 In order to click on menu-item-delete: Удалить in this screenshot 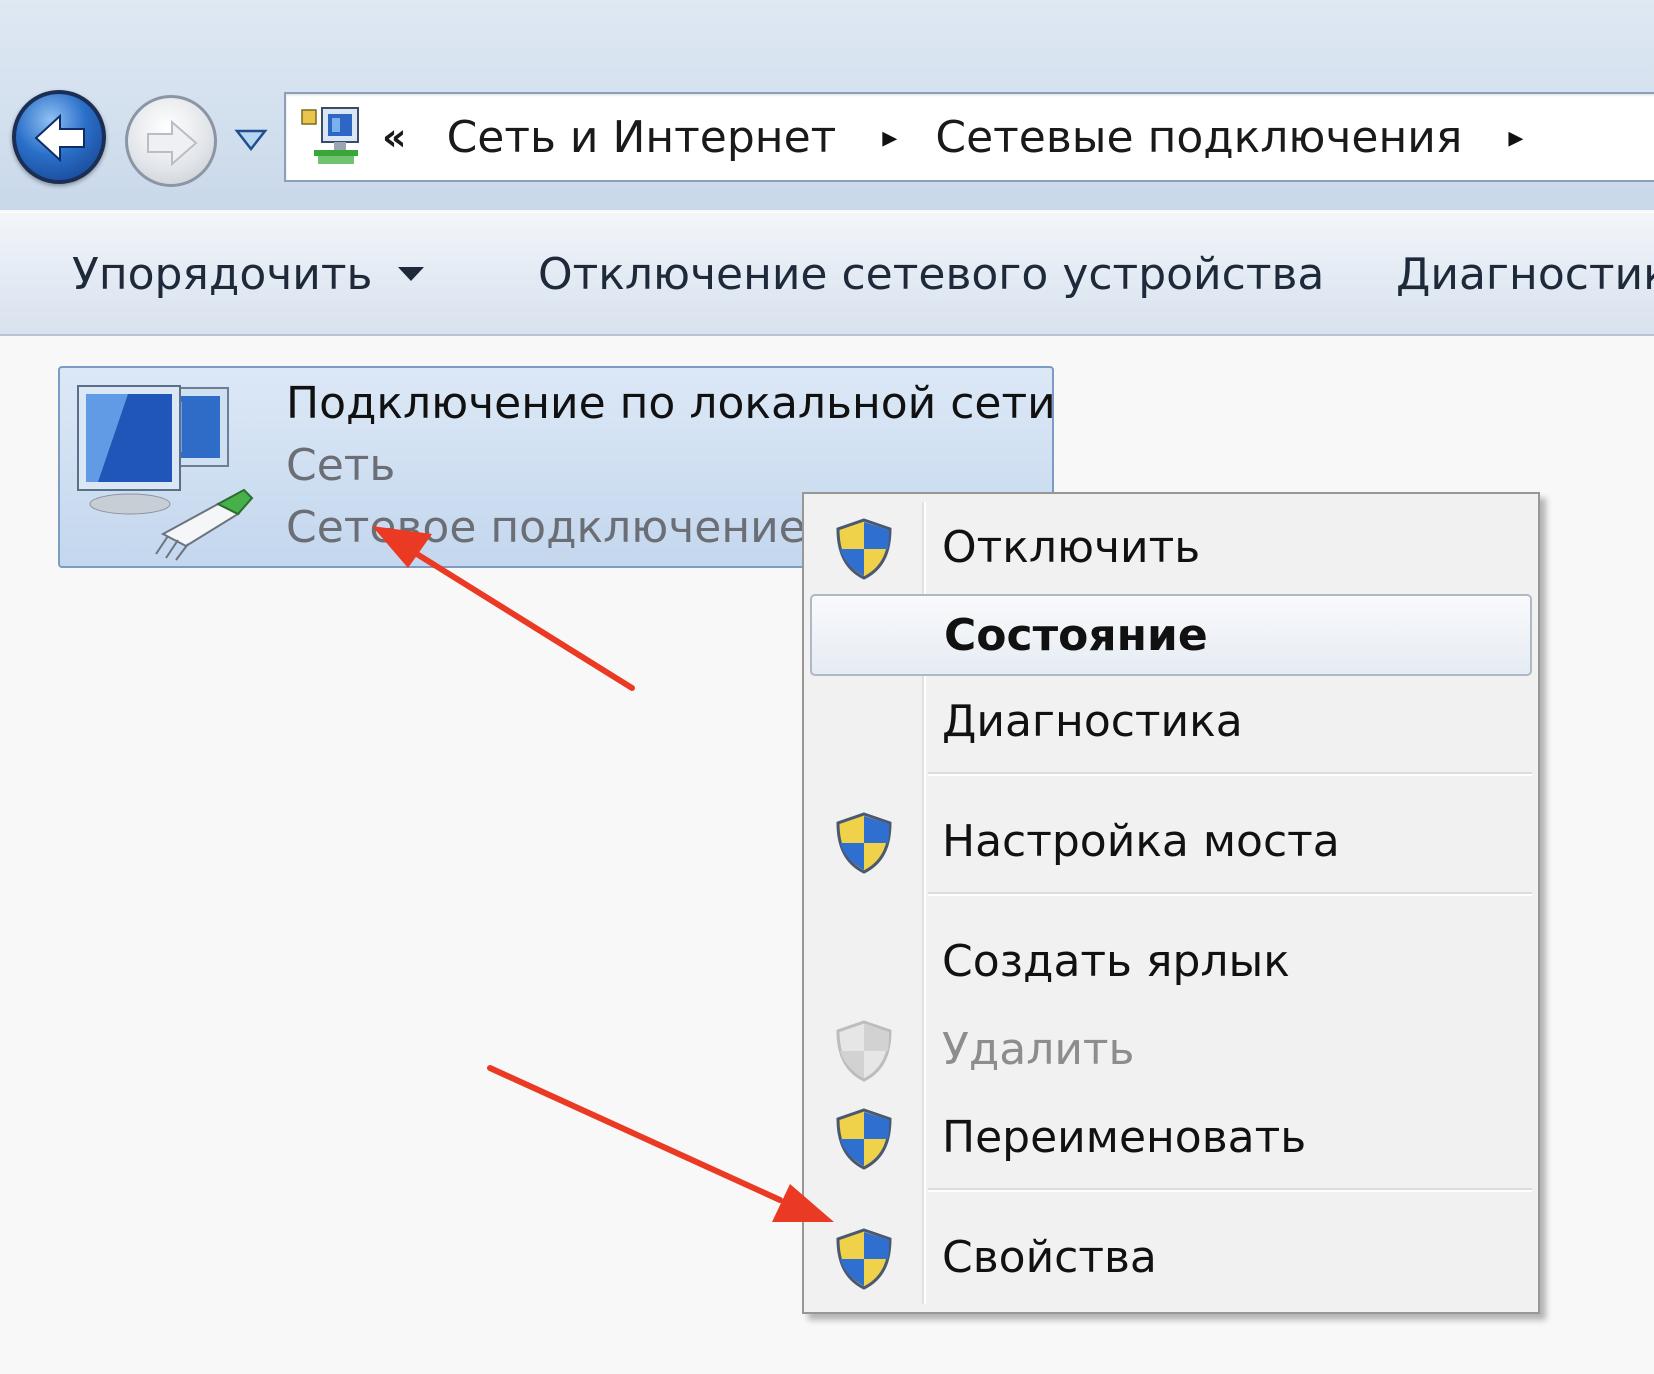, I will do `click(1171, 1049)`.